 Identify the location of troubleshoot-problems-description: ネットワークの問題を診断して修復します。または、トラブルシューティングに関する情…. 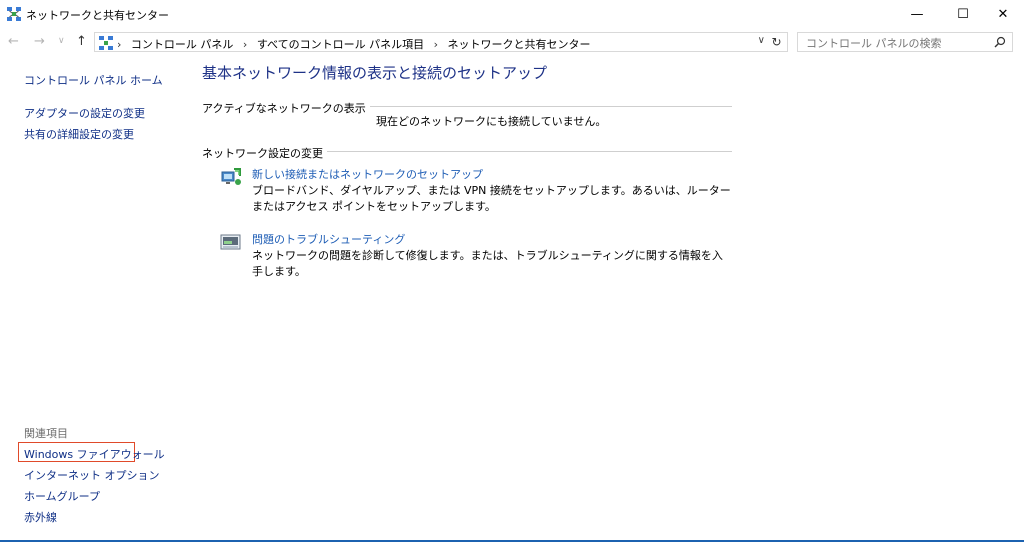
(487, 263).